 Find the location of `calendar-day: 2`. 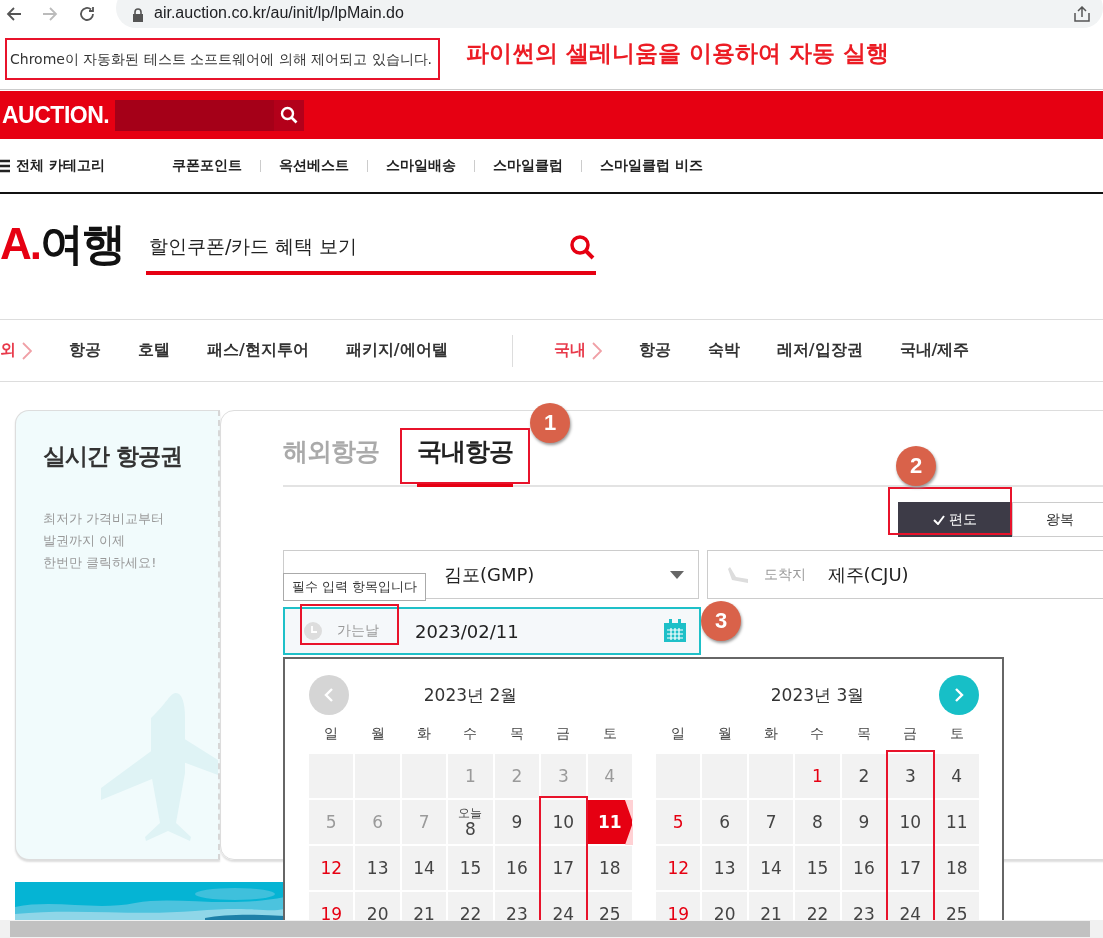

calendar-day: 2 is located at coordinates (517, 776).